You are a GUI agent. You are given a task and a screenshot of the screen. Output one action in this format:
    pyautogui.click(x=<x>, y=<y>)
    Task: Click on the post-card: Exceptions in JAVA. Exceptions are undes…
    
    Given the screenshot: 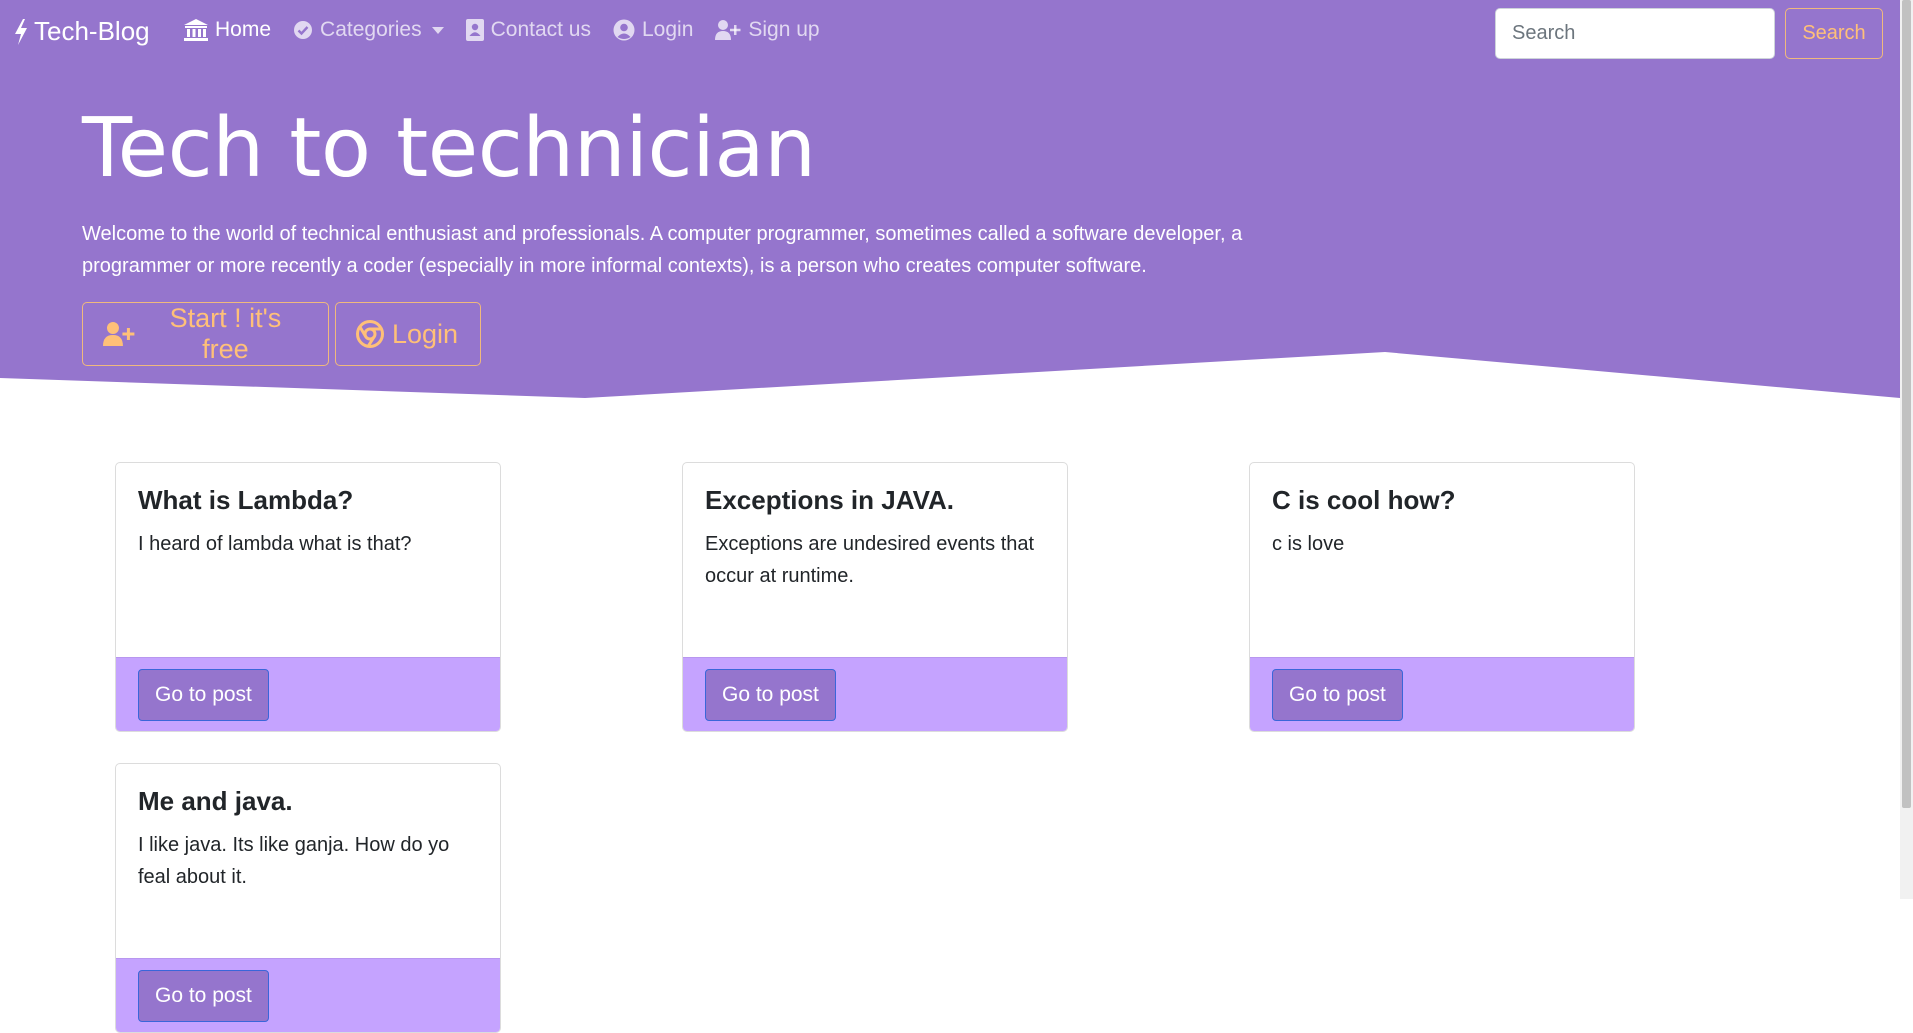 What is the action you would take?
    pyautogui.click(x=875, y=597)
    